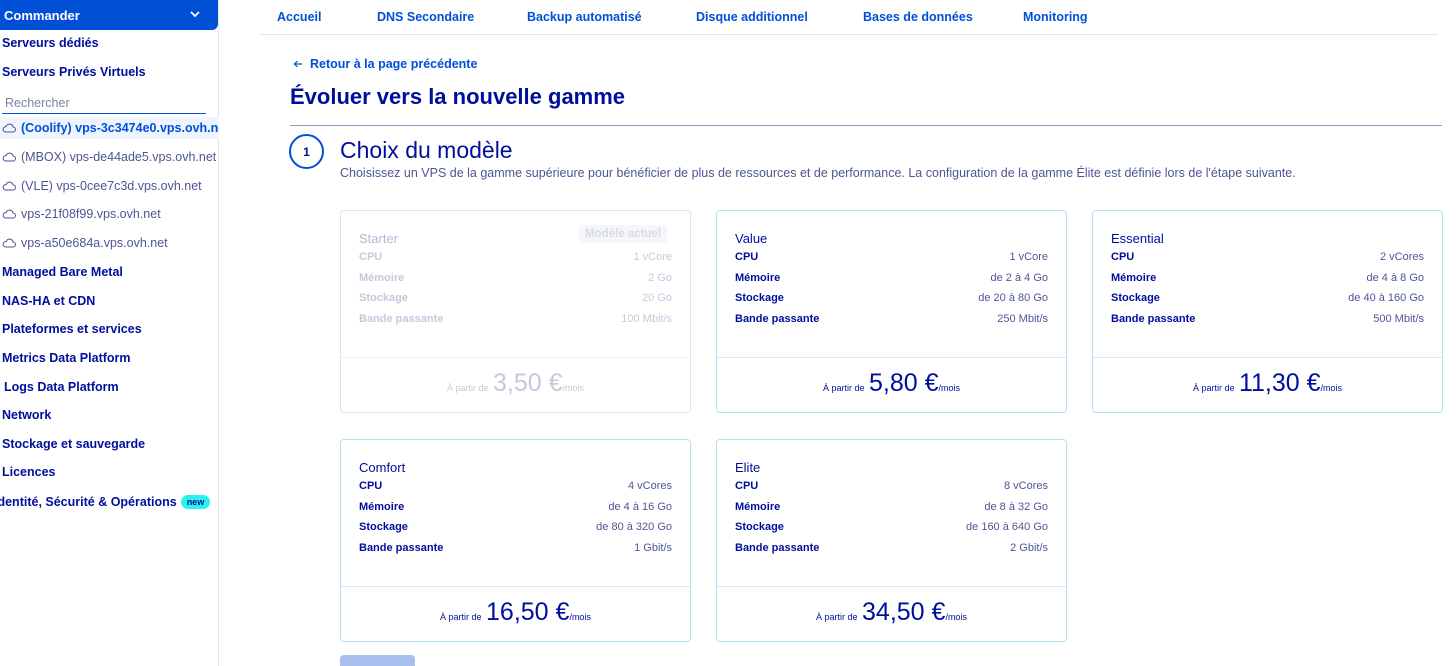 The image size is (1456, 666). Describe the element at coordinates (634, 527) in the screenshot. I see `spec-value: de 80 à 320 Go` at that location.